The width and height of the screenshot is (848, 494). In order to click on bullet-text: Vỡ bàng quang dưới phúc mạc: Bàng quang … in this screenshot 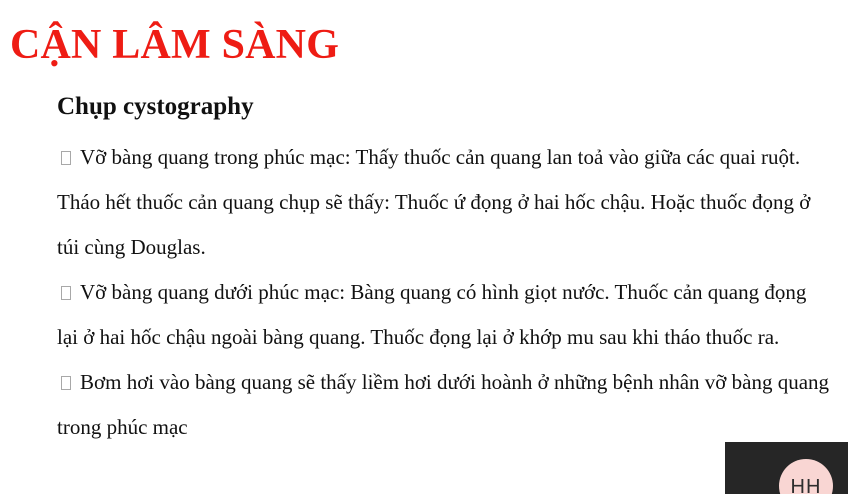, I will do `click(432, 314)`.